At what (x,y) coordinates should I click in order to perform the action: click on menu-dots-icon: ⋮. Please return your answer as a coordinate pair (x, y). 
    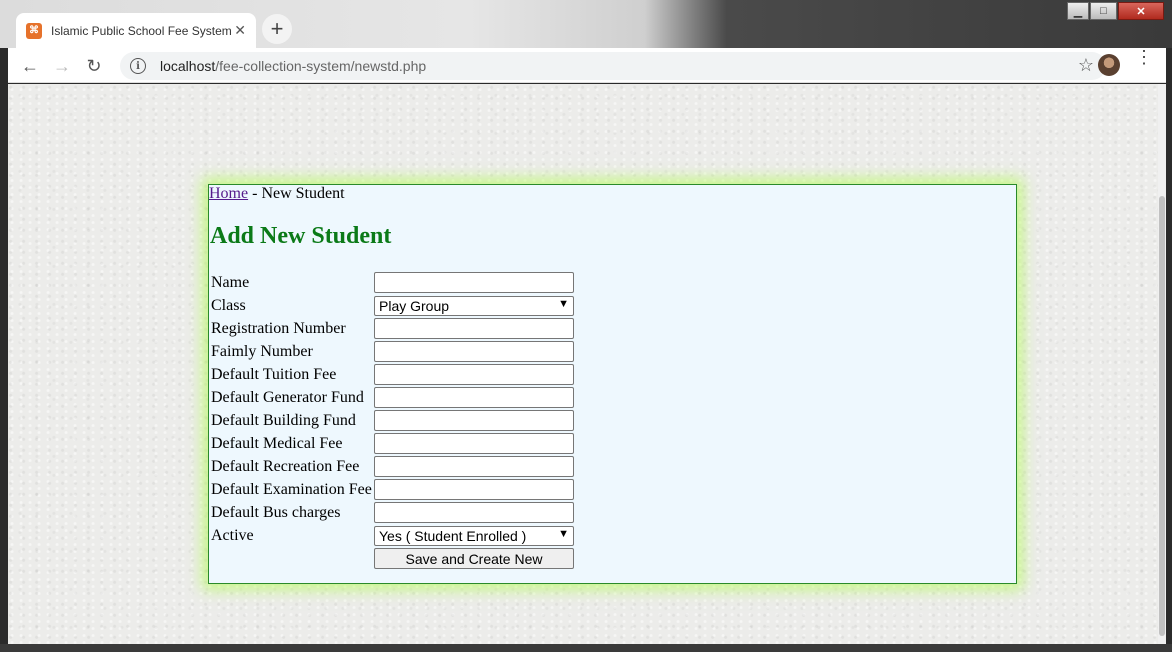
    Looking at the image, I should click on (1144, 57).